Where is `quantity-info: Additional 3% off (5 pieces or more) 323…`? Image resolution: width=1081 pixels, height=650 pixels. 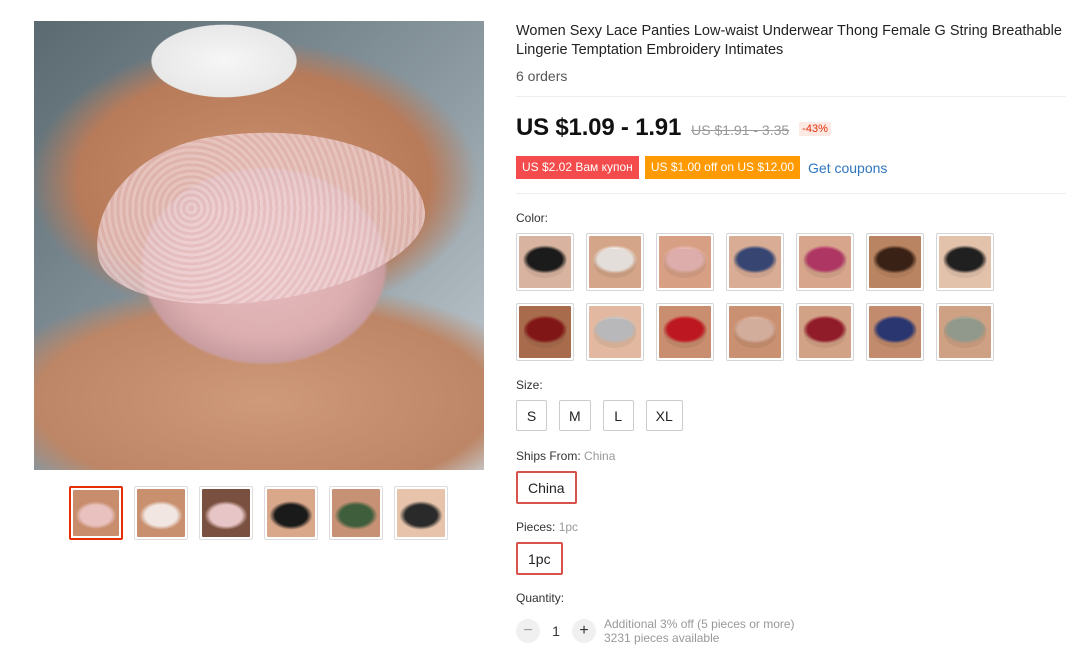 quantity-info: Additional 3% off (5 pieces or more) 323… is located at coordinates (699, 631).